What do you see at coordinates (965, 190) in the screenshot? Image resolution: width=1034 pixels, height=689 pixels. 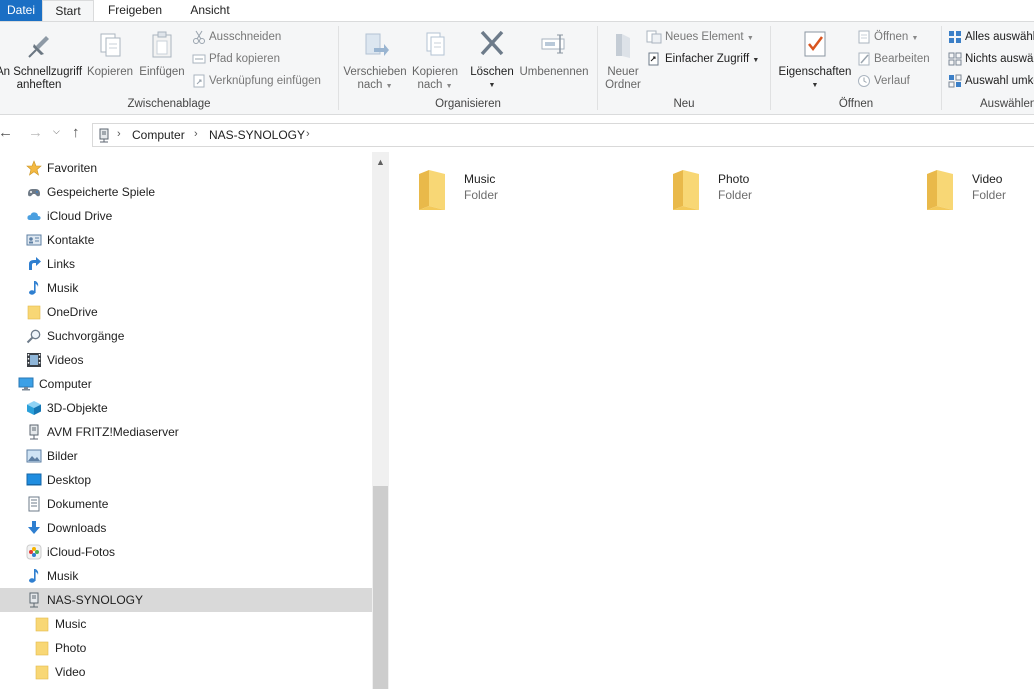 I see `folder-tile-video: Video Folder` at bounding box center [965, 190].